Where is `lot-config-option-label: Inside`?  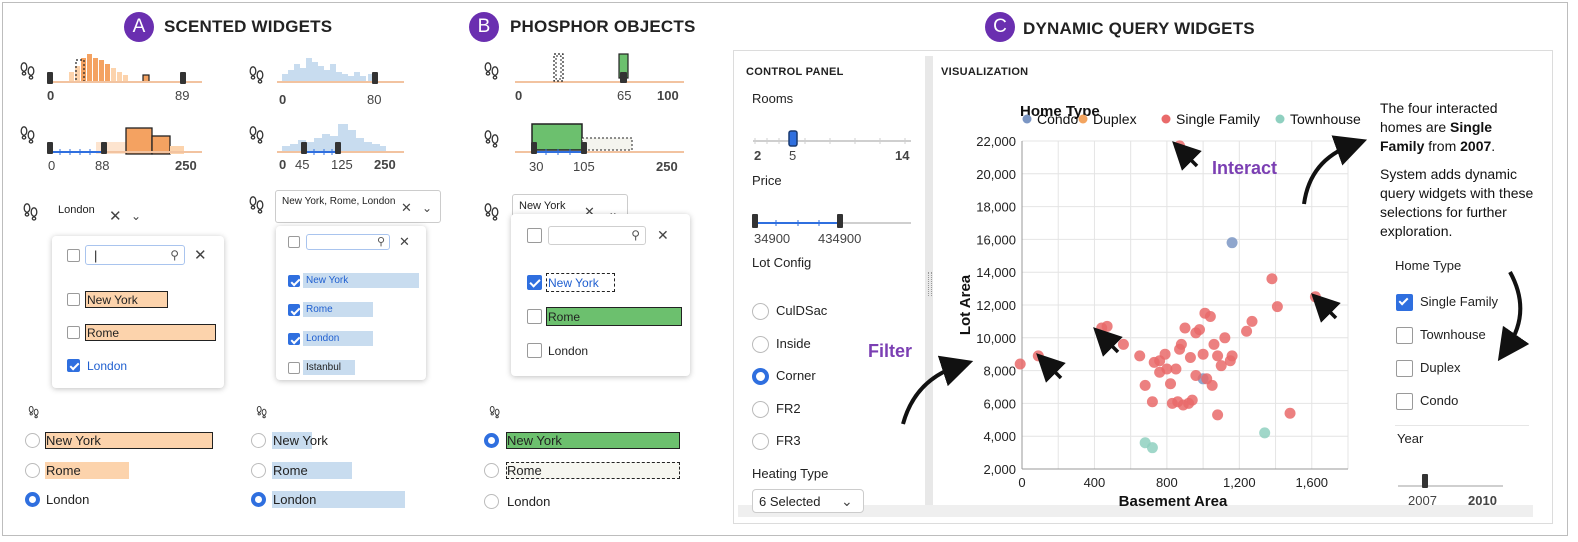
lot-config-option-label: Inside is located at coordinates (793, 343).